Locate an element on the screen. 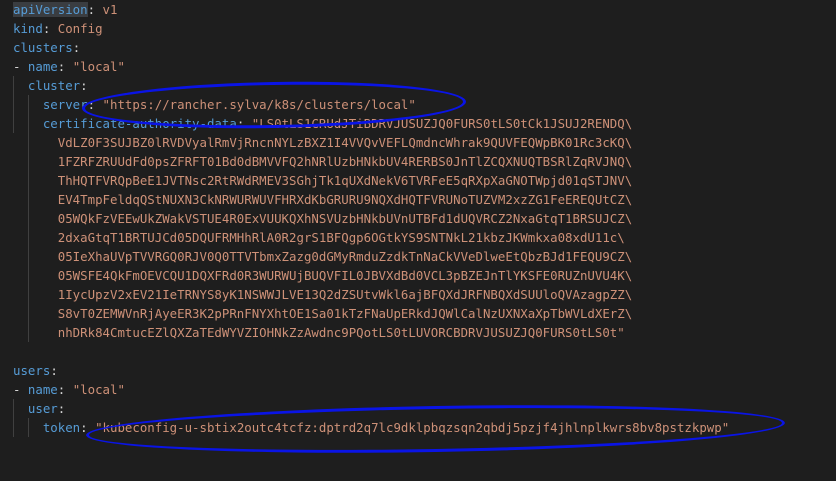 The image size is (836, 481). yaml-value: v1 is located at coordinates (110, 9).